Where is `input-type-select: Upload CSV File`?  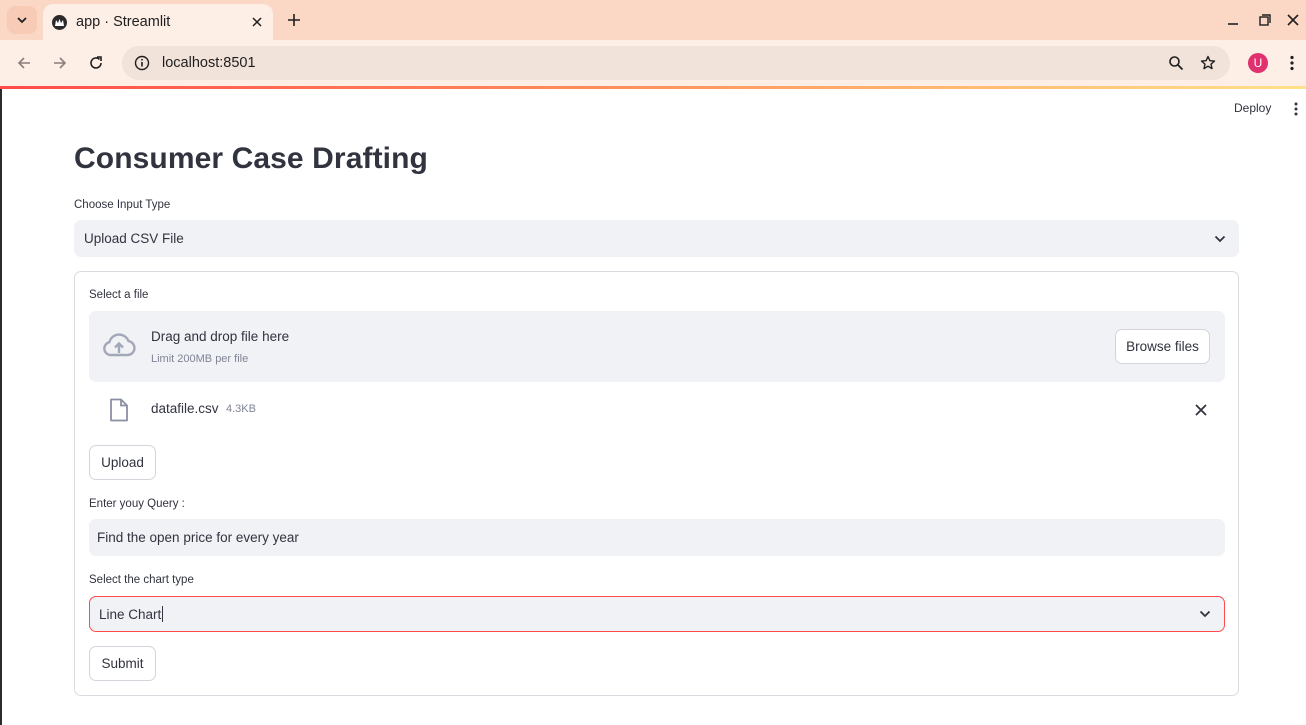
input-type-select: Upload CSV File is located at coordinates (656, 238).